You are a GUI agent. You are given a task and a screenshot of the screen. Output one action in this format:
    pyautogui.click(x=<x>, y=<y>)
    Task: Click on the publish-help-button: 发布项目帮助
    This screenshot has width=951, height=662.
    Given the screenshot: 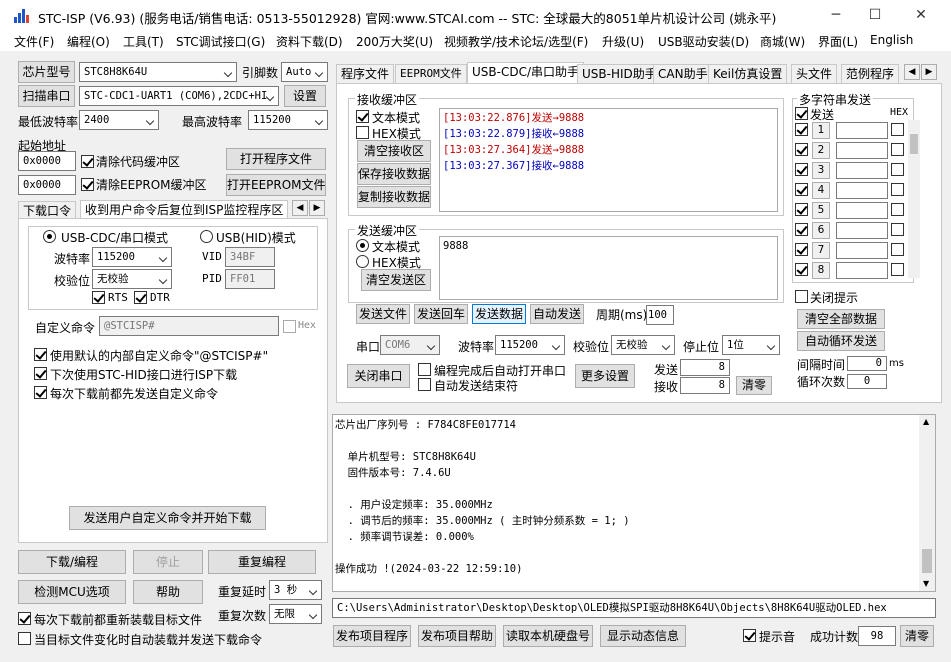 What is the action you would take?
    pyautogui.click(x=457, y=636)
    